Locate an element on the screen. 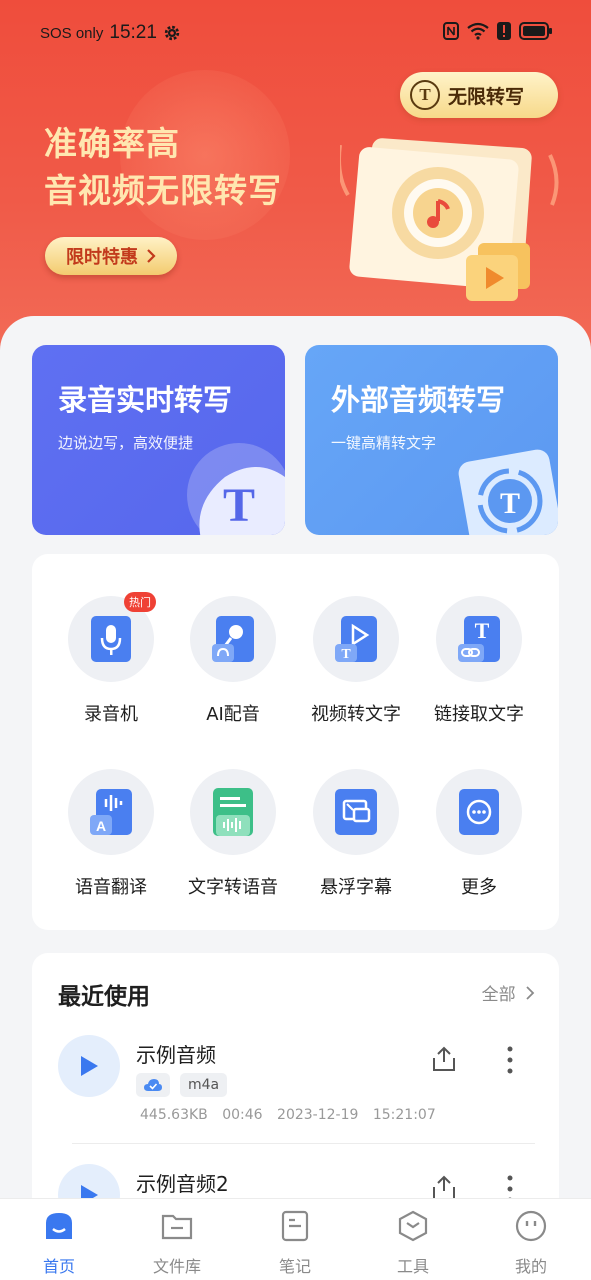 The image size is (591, 1280). video-to-text-icon: T is located at coordinates (356, 639).